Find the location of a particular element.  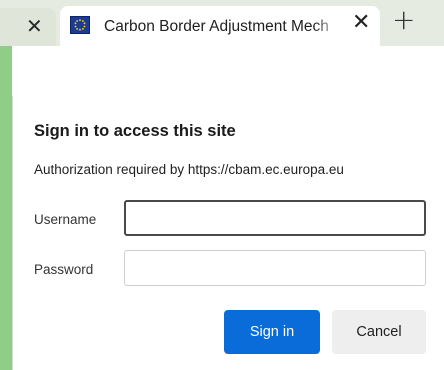

active-tab: Carbon Border Adjustment Mech ✕ is located at coordinates (220, 26).